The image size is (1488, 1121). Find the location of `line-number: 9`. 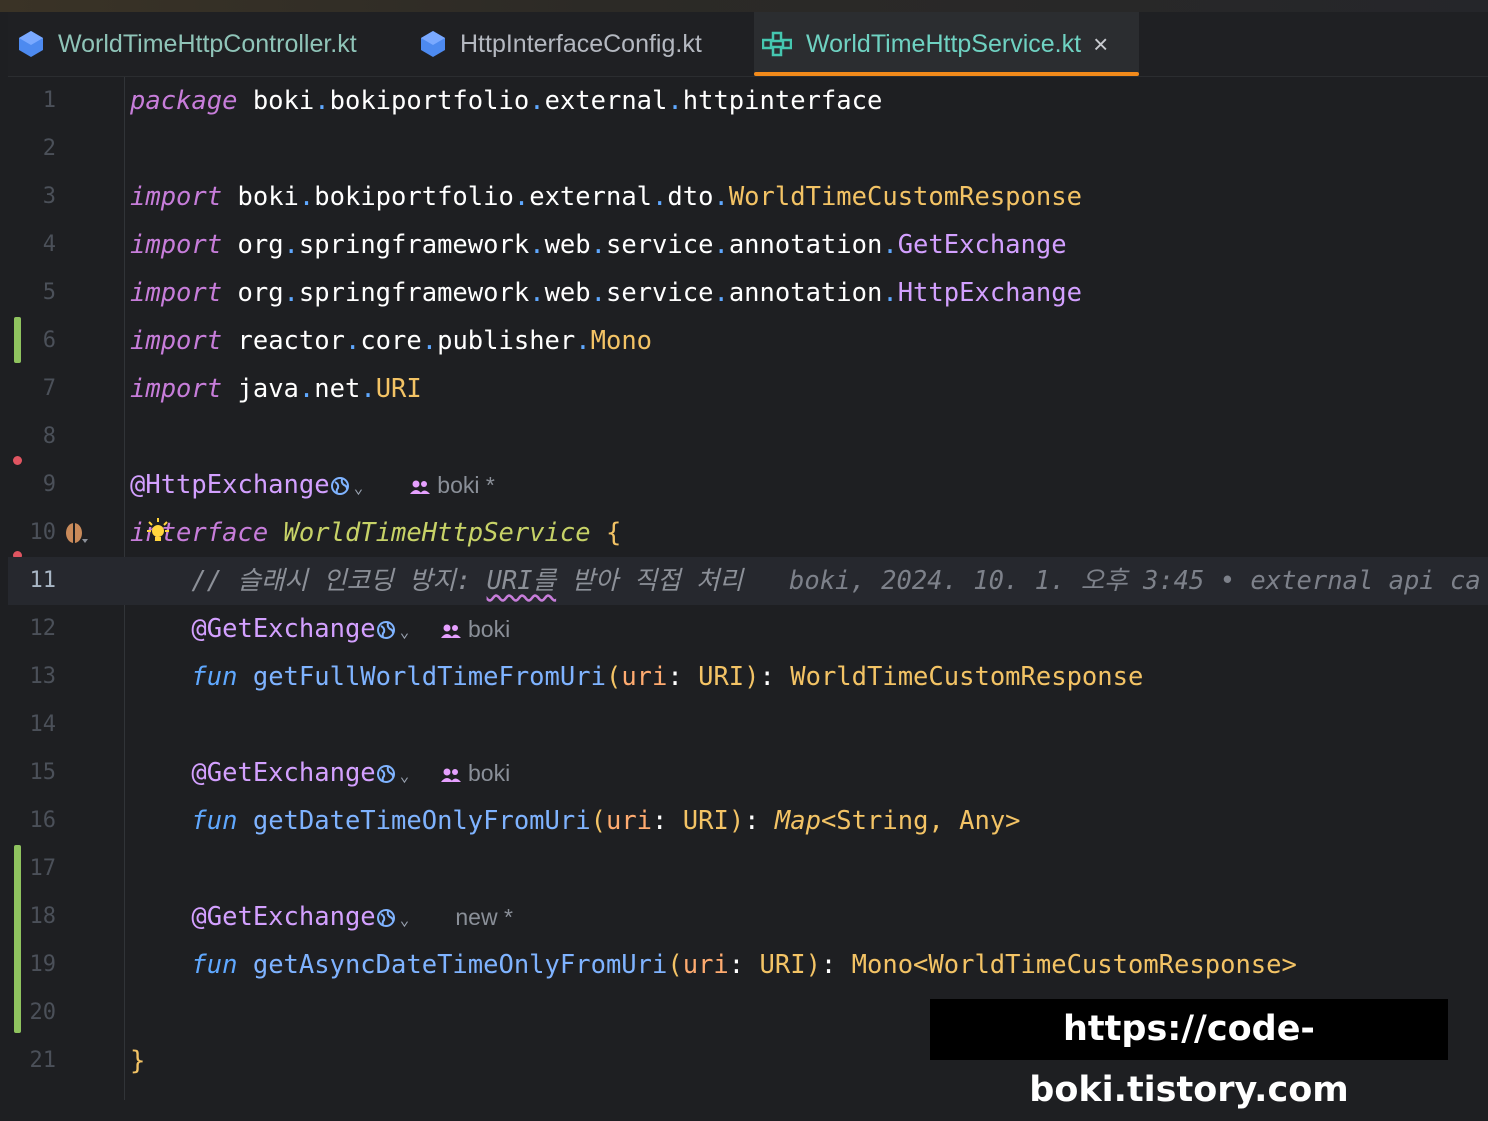

line-number: 9 is located at coordinates (49, 484).